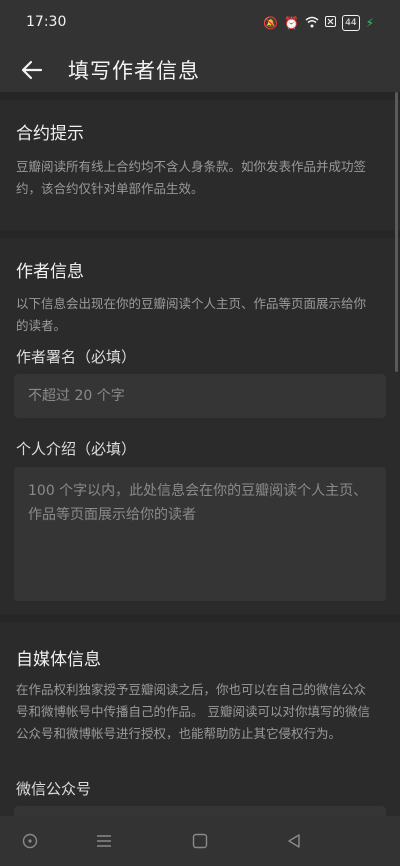 This screenshot has height=866, width=400. Describe the element at coordinates (76, 396) in the screenshot. I see `author-name-placeholder: 不超过 20 个字` at that location.